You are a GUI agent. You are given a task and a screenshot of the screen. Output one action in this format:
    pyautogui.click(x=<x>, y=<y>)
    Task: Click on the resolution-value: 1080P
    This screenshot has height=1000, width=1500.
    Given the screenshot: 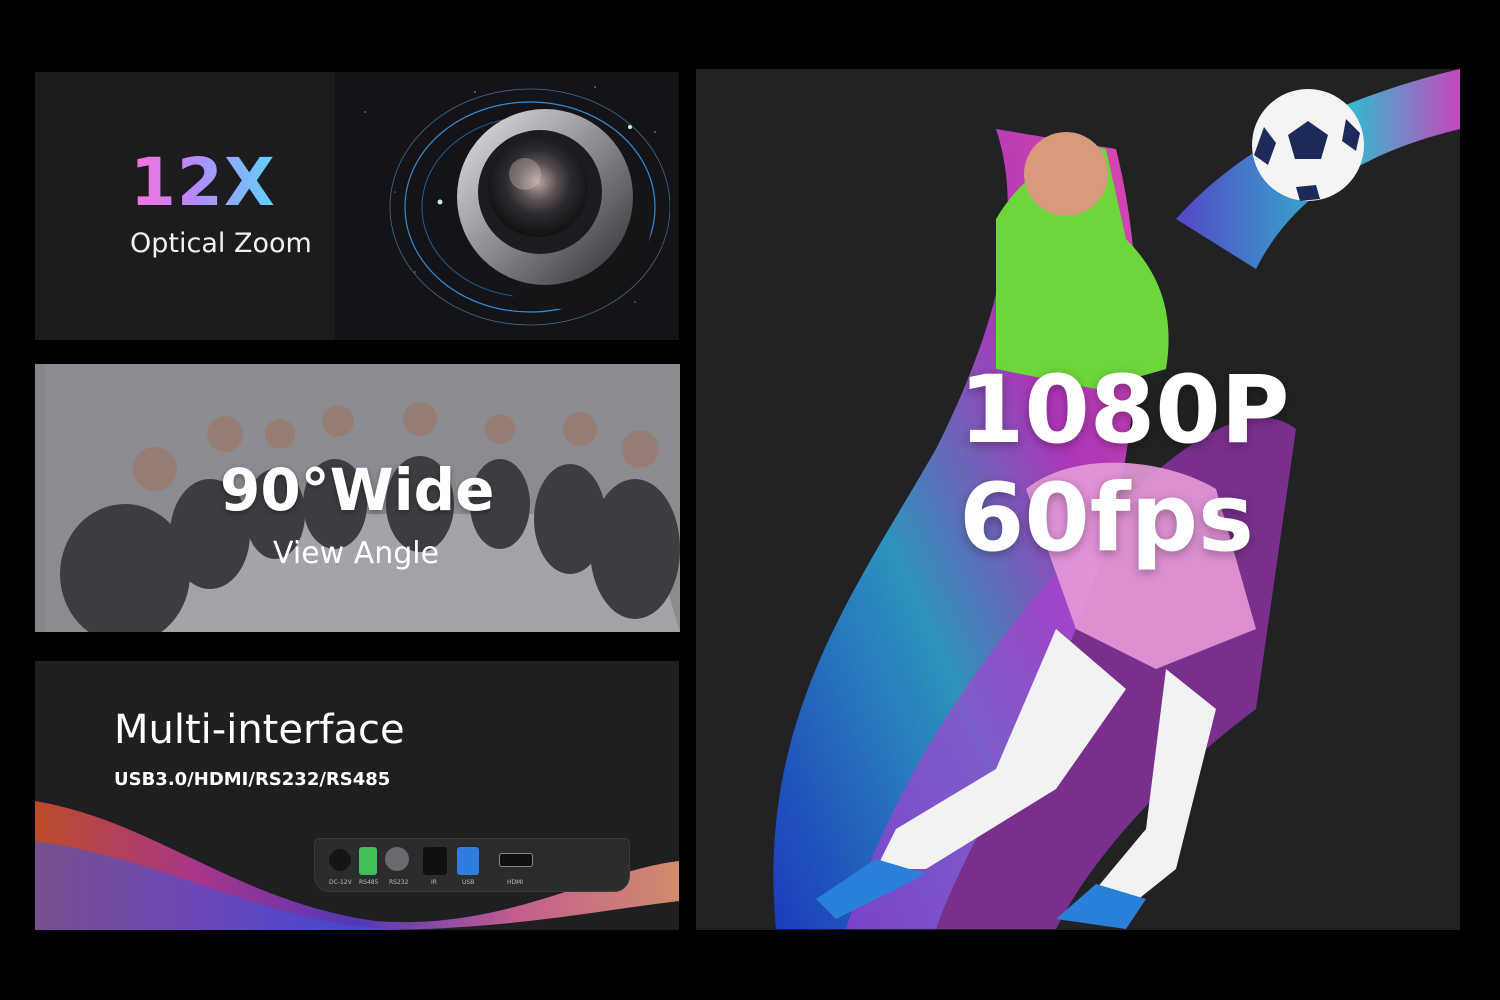 What is the action you would take?
    pyautogui.click(x=1124, y=410)
    